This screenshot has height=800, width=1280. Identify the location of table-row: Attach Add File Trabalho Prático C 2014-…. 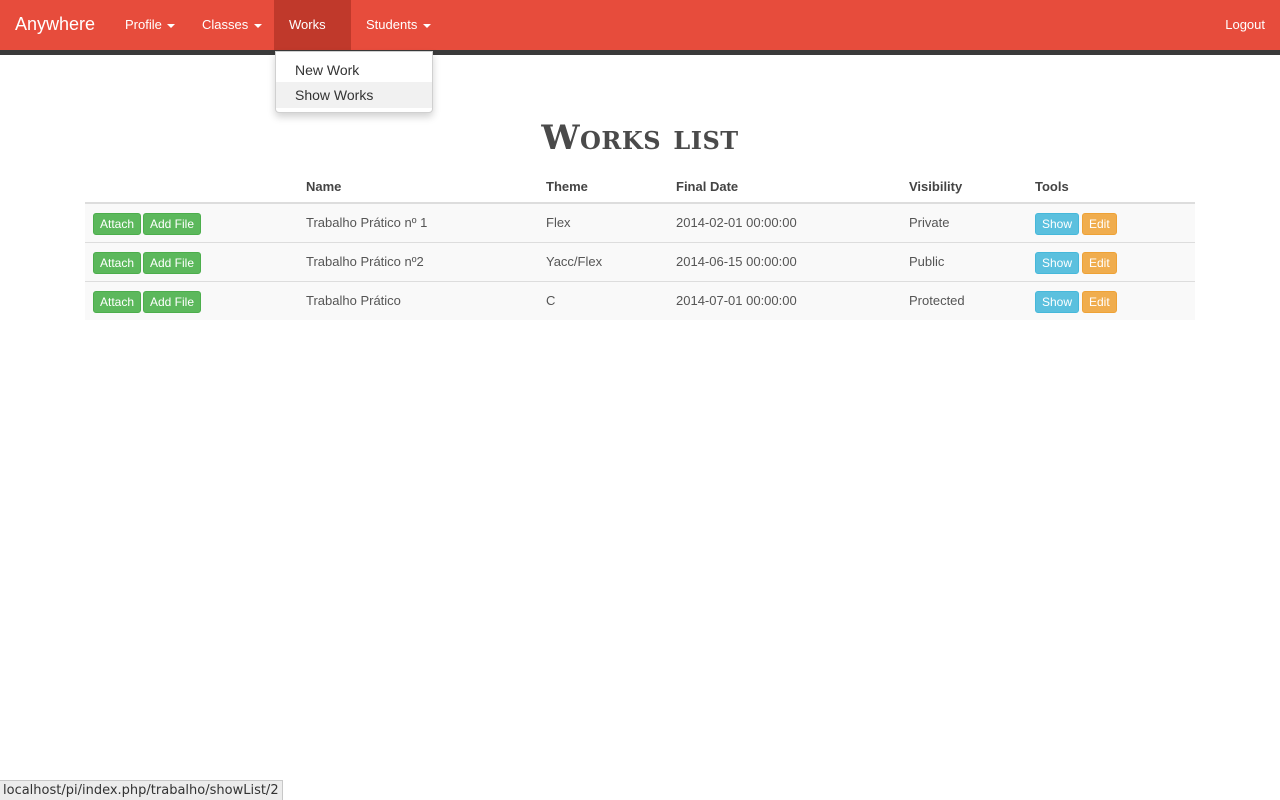
(640, 301).